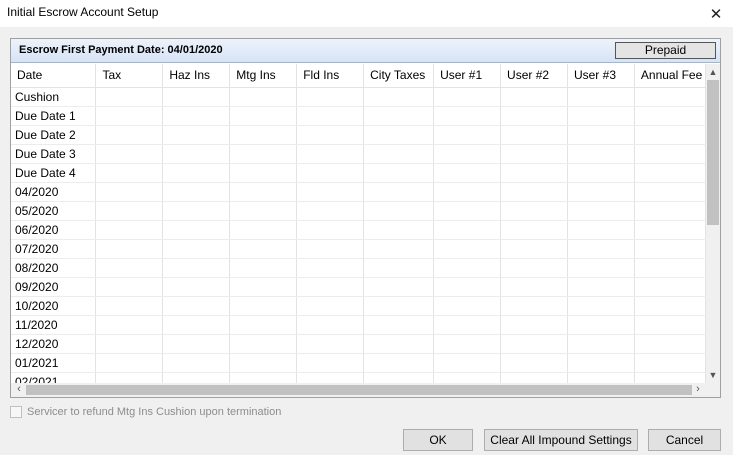  I want to click on row-label: 05/2020, so click(54, 211).